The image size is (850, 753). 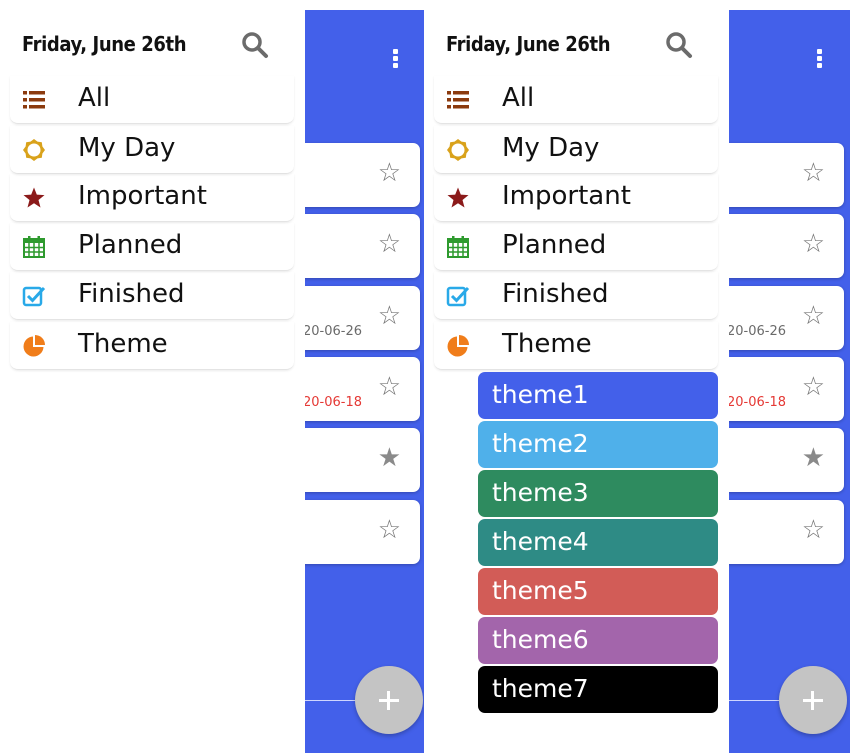 I want to click on theme-6-button: theme6, so click(x=598, y=640).